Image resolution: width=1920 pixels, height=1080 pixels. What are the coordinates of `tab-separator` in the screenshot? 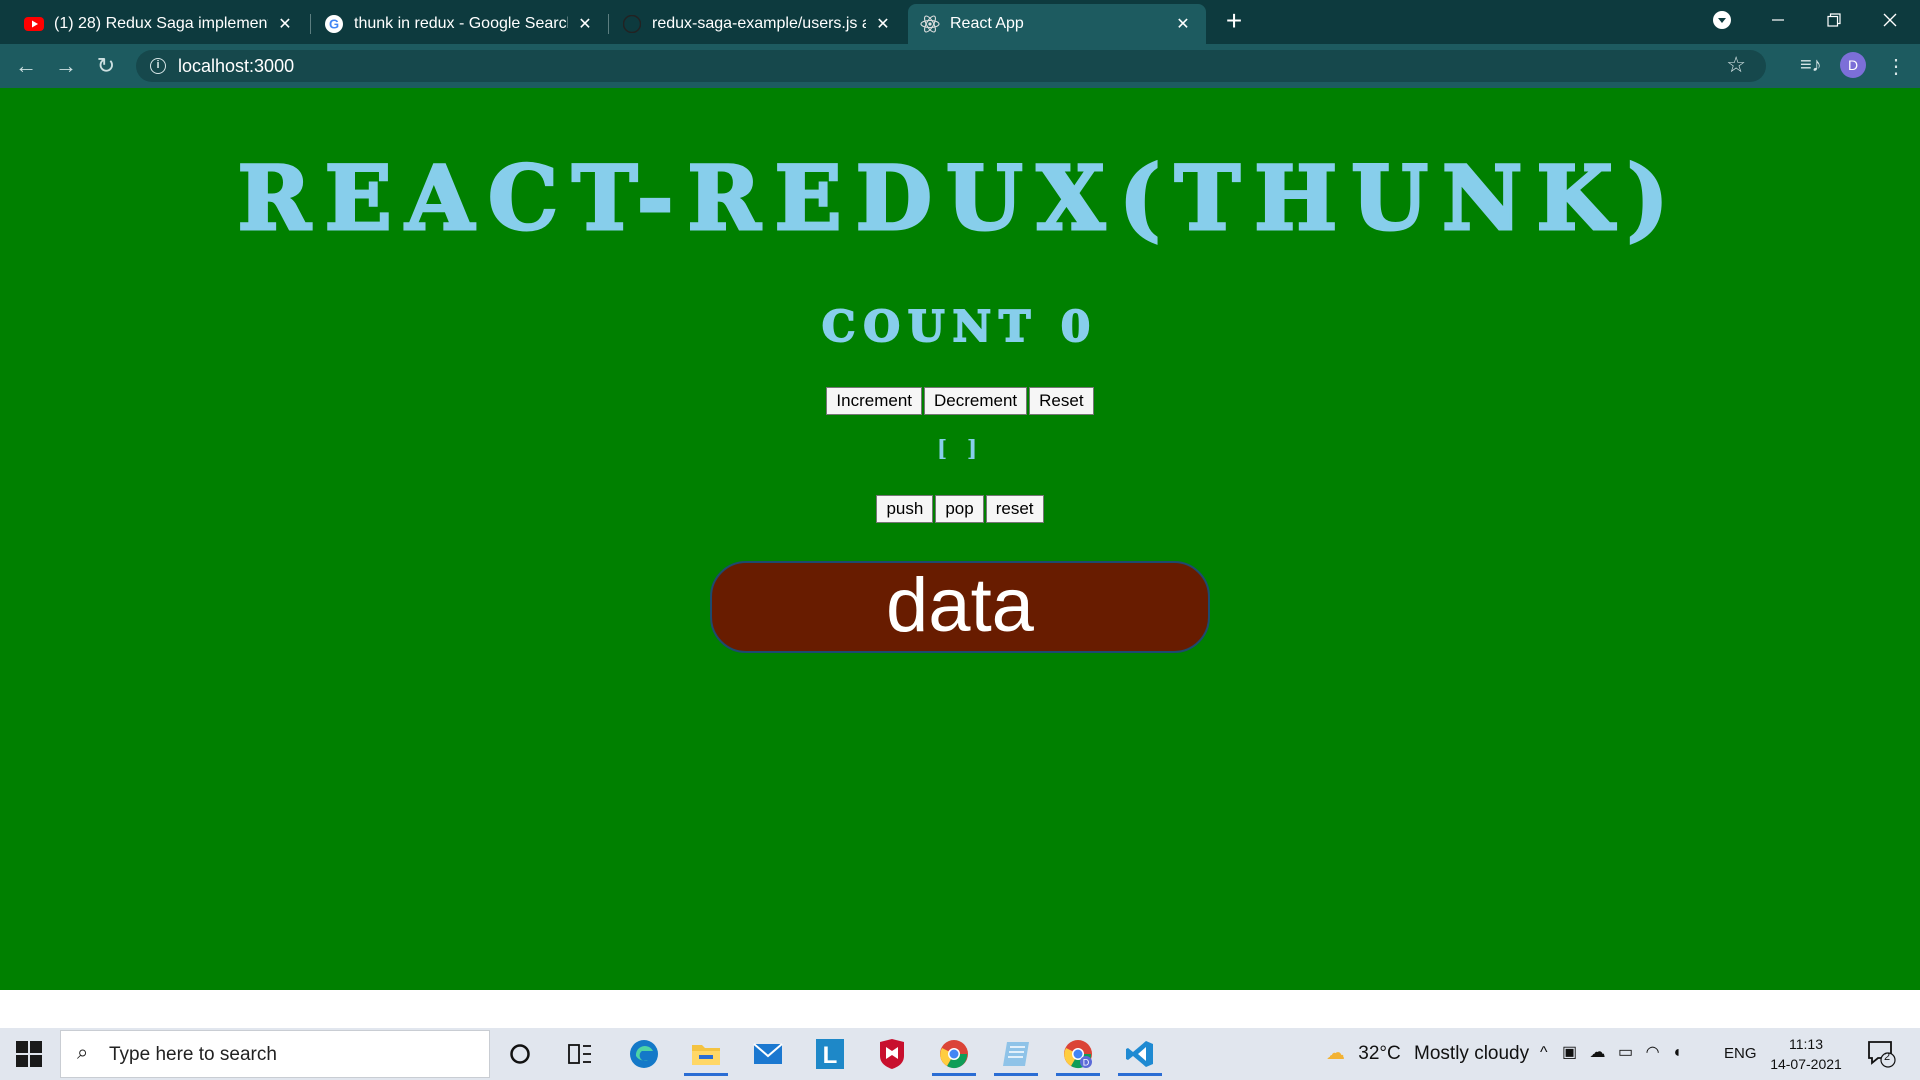 It's located at (310, 24).